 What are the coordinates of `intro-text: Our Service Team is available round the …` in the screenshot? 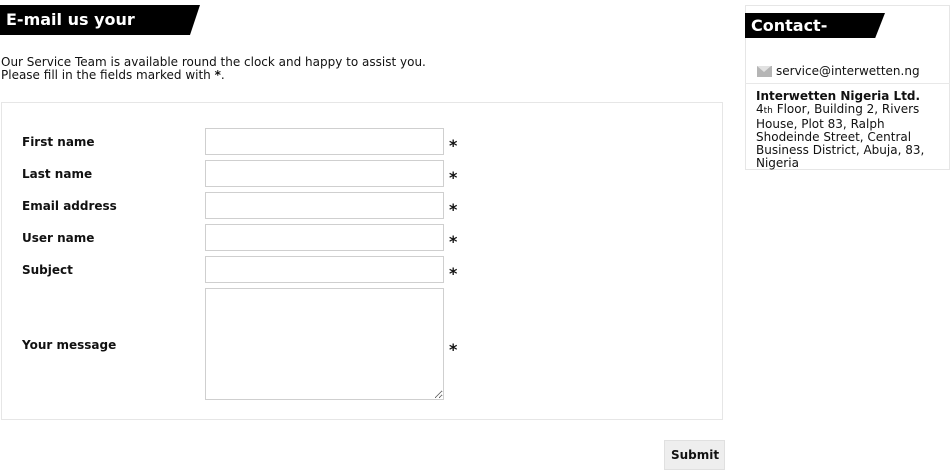 It's located at (213, 69).